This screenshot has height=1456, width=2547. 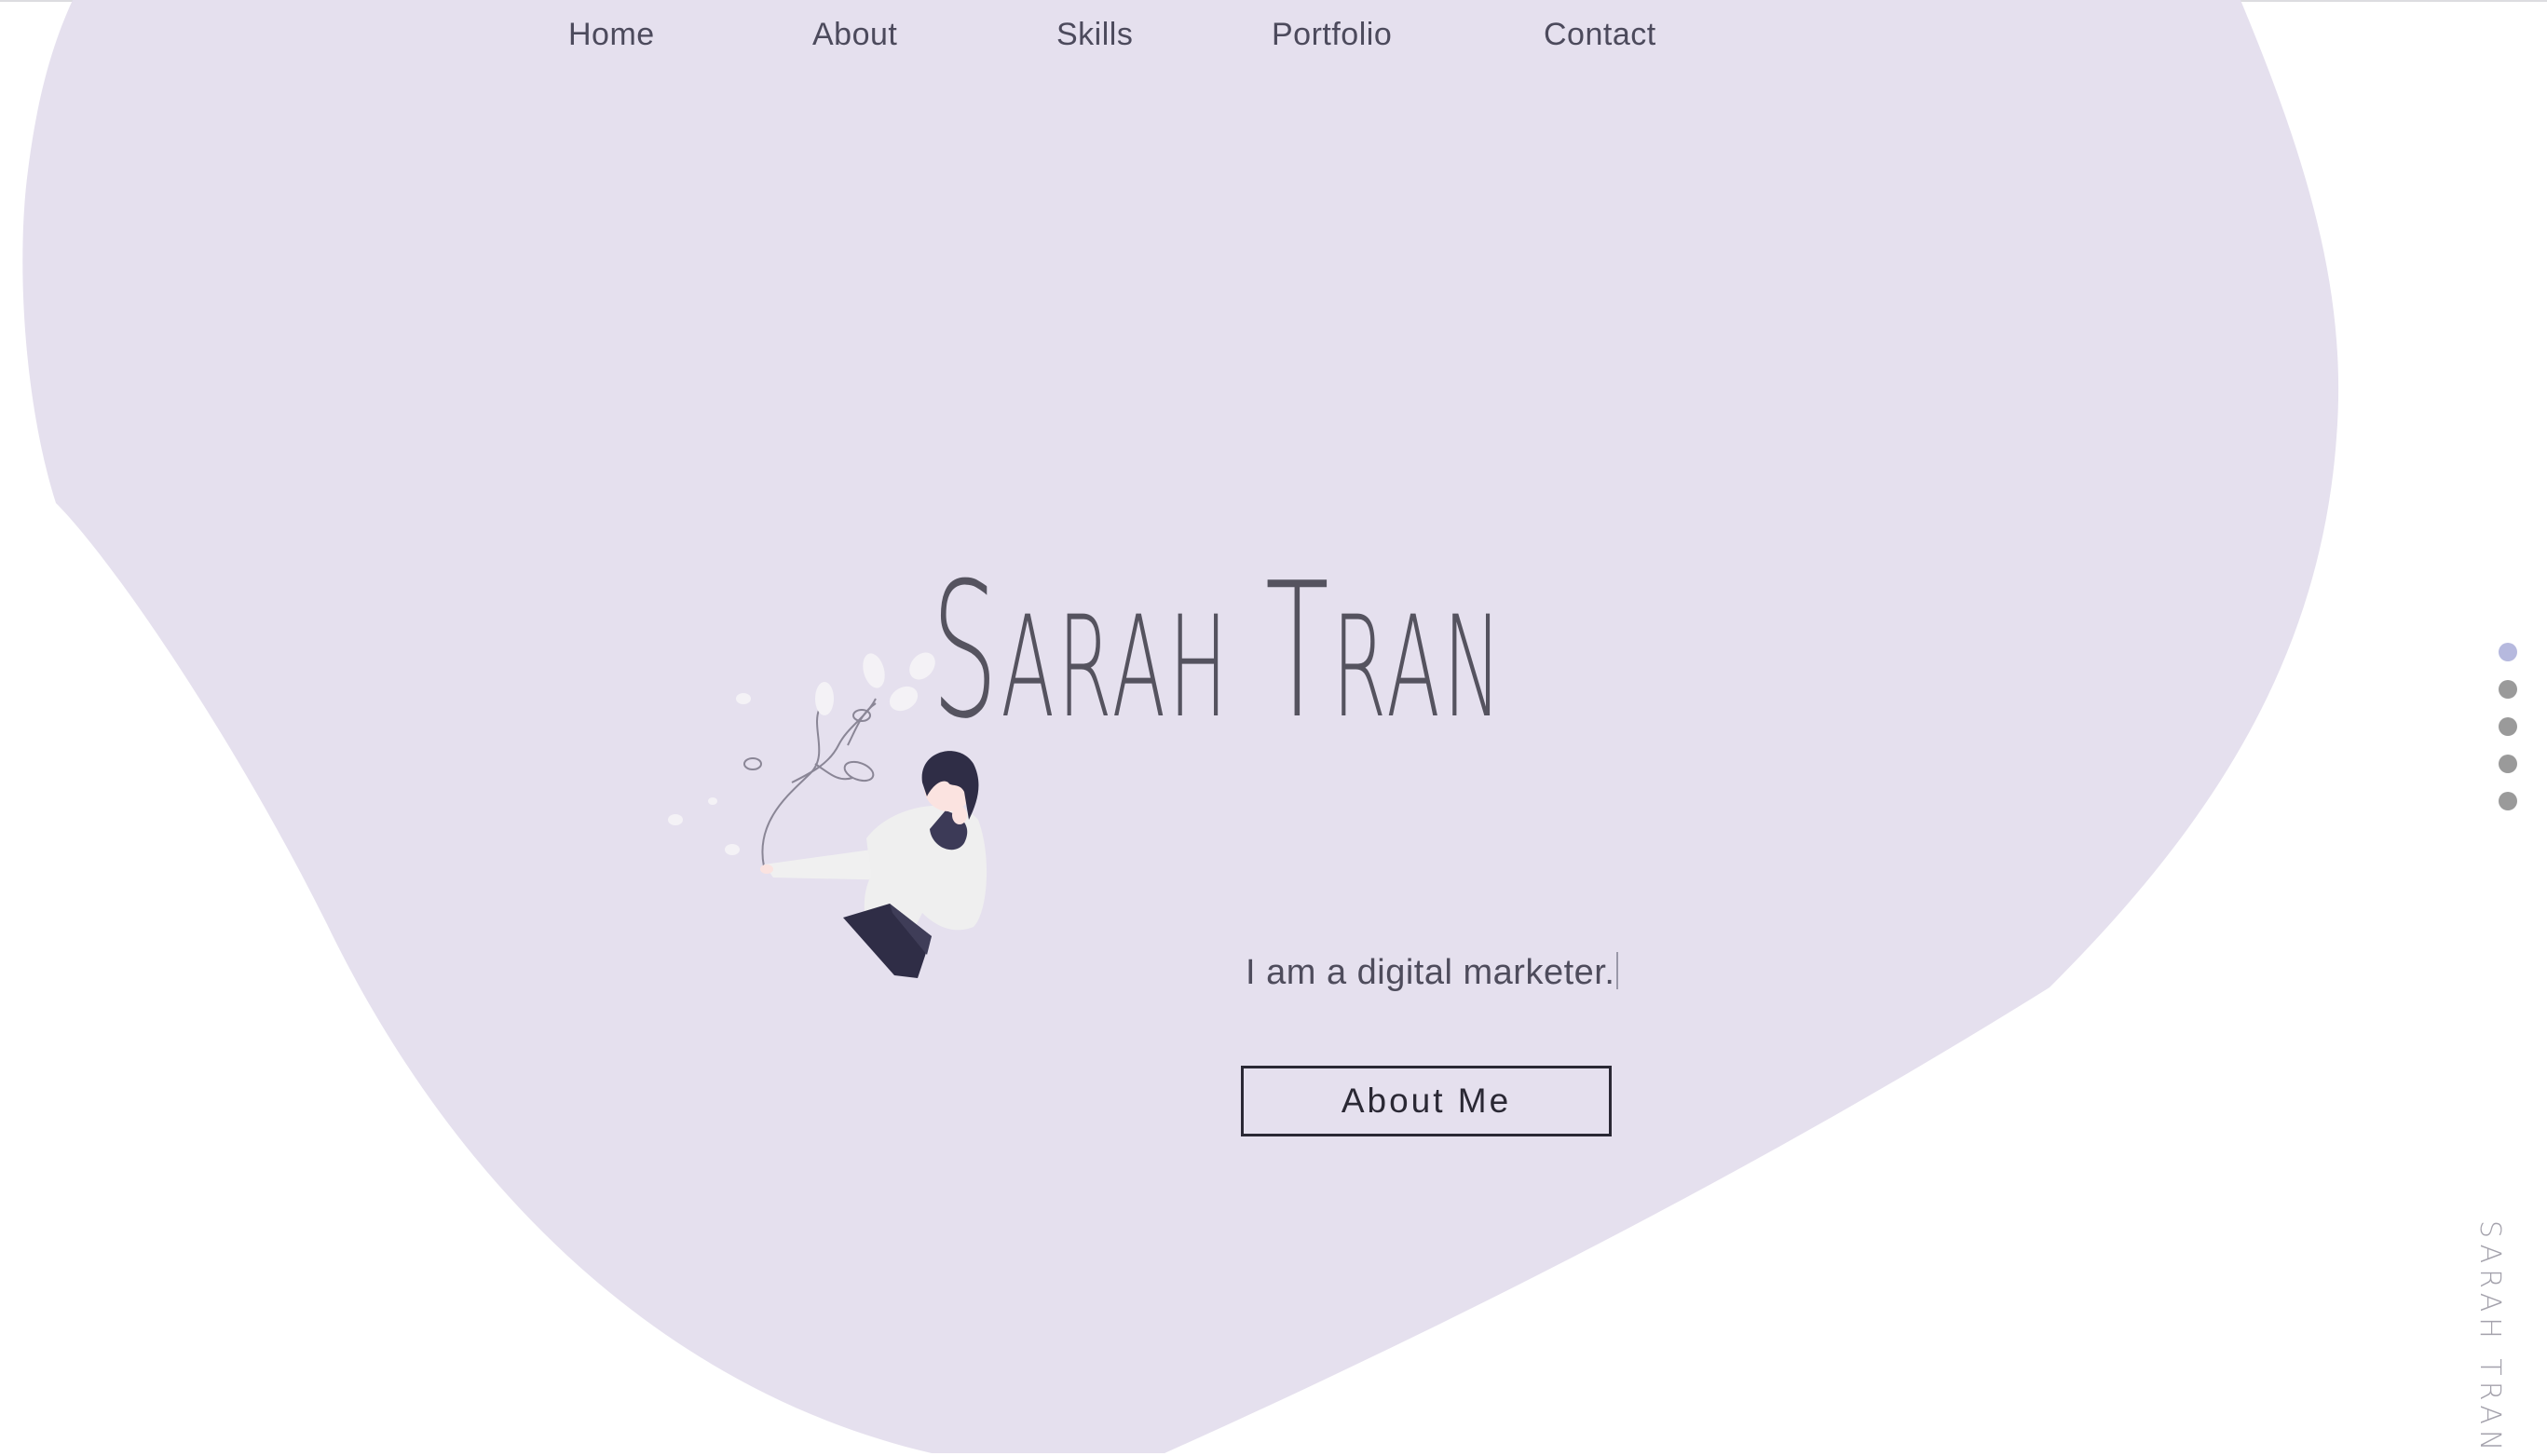 What do you see at coordinates (1081, 651) in the screenshot?
I see `hero-title-first-name: SARAH` at bounding box center [1081, 651].